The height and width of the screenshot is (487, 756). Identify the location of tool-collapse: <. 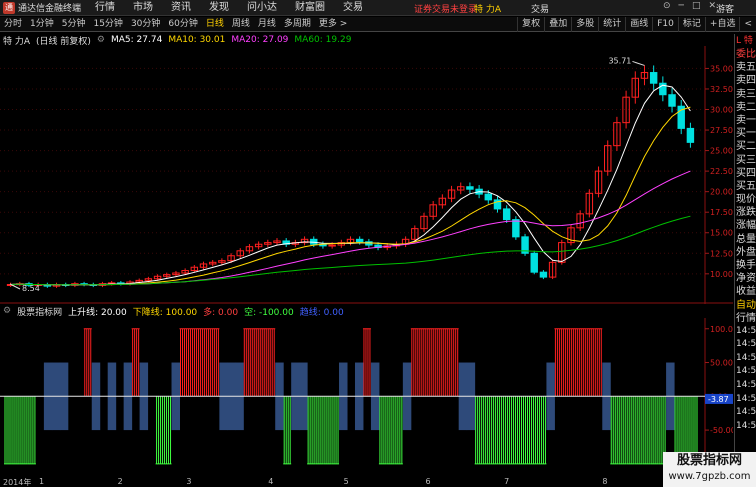
(747, 24).